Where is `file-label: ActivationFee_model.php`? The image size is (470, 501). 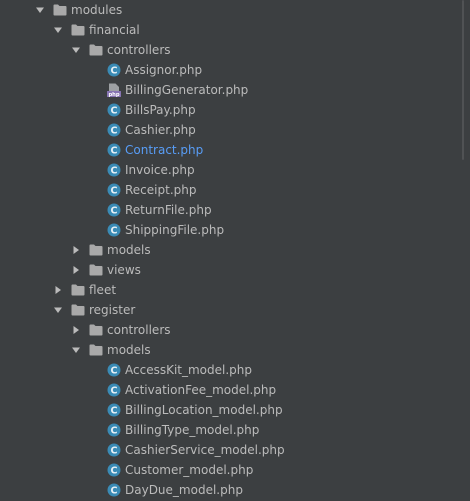 file-label: ActivationFee_model.php is located at coordinates (201, 390).